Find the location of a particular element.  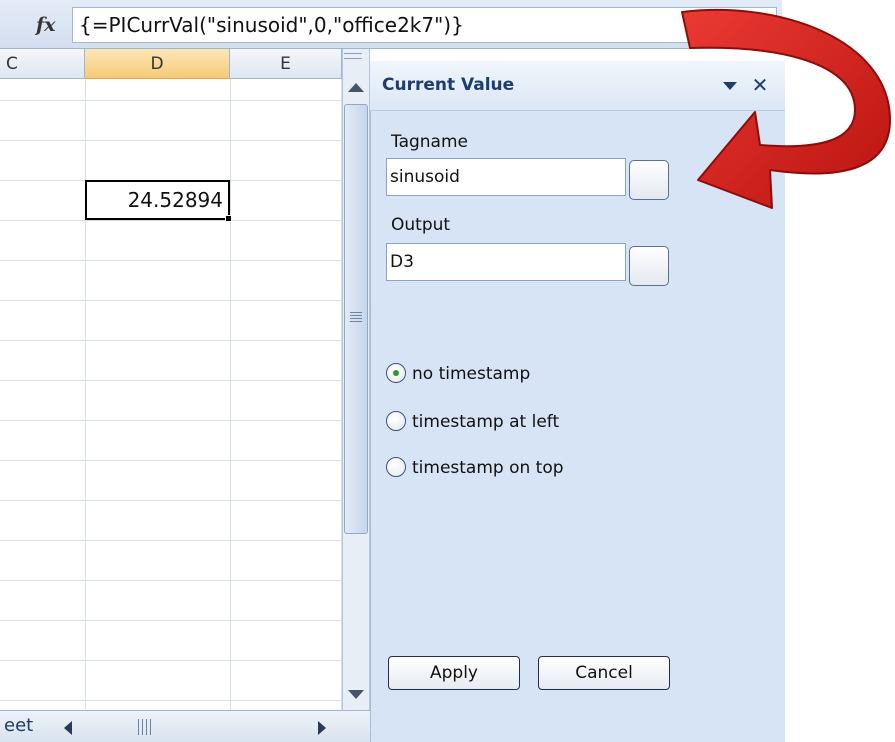

radio-label: no timestamp is located at coordinates (471, 374).